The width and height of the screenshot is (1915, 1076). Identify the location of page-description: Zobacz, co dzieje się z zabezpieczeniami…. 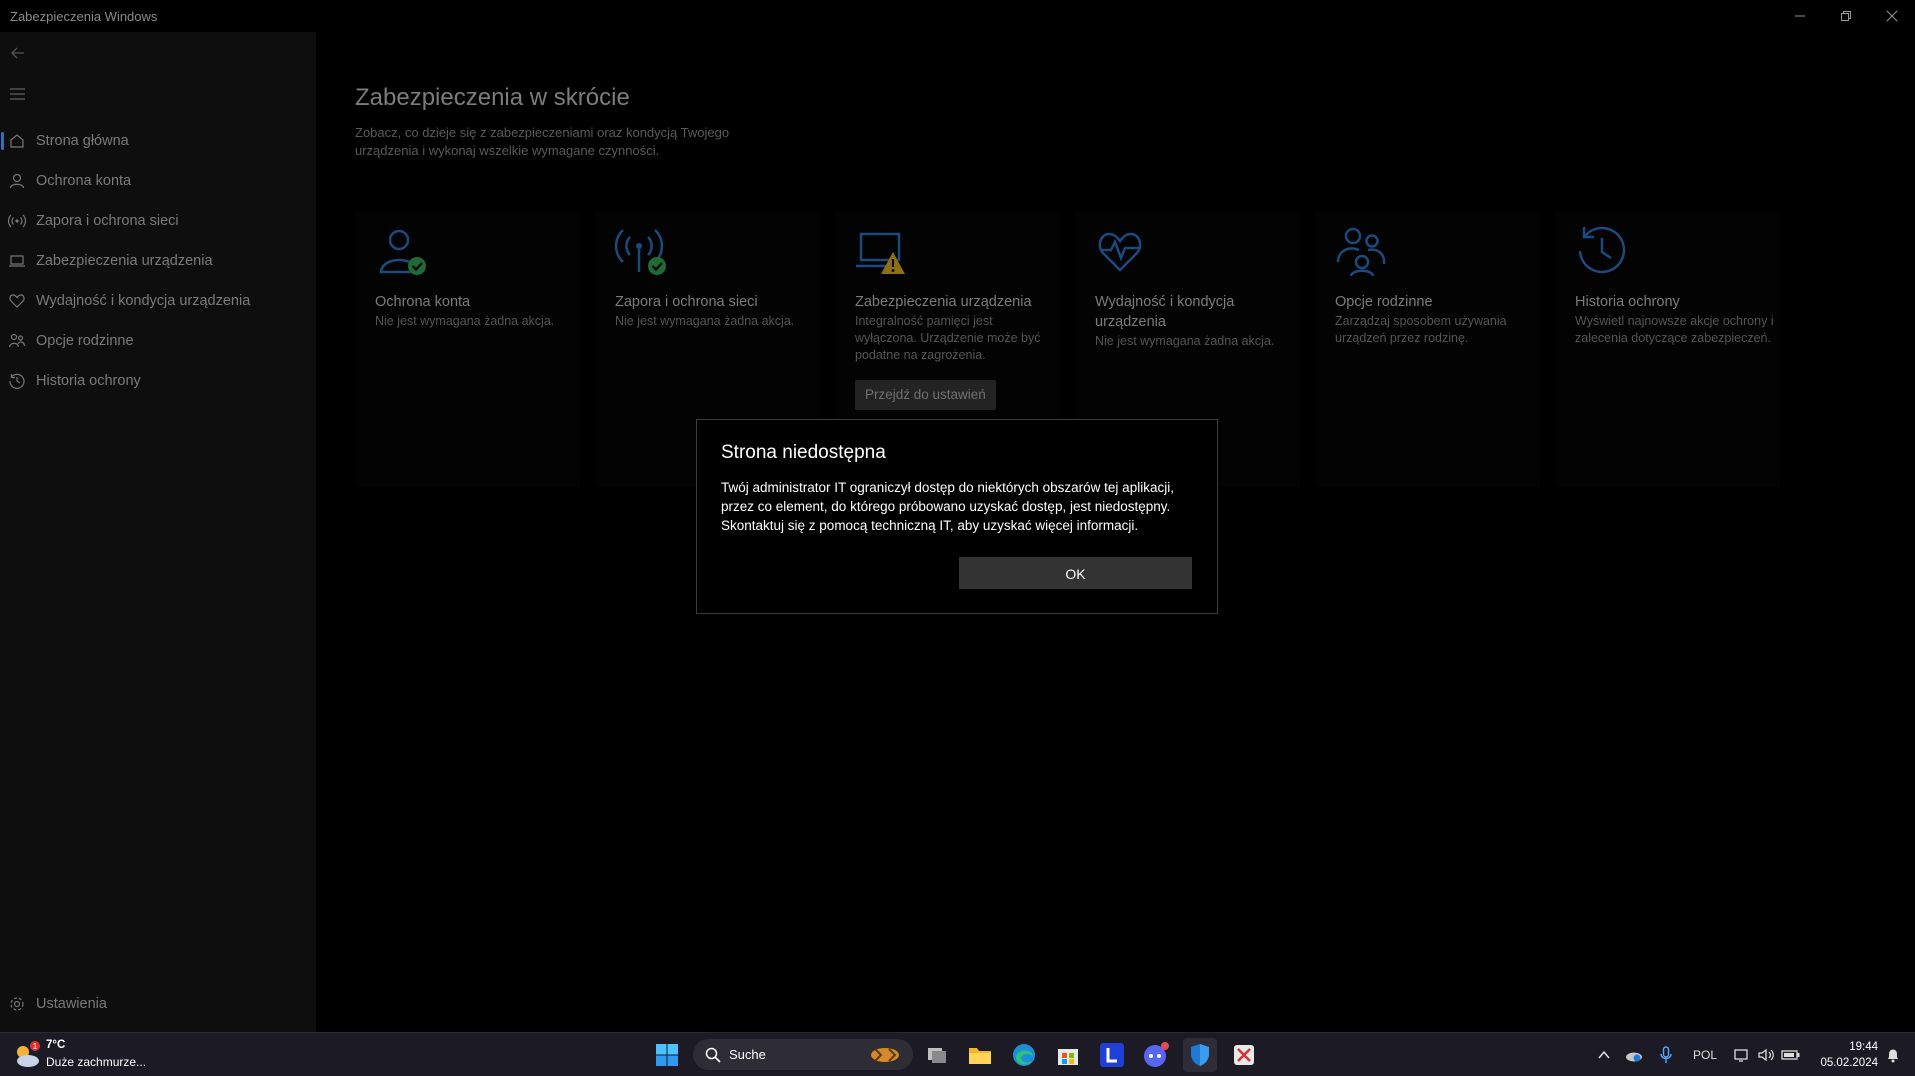
(542, 141).